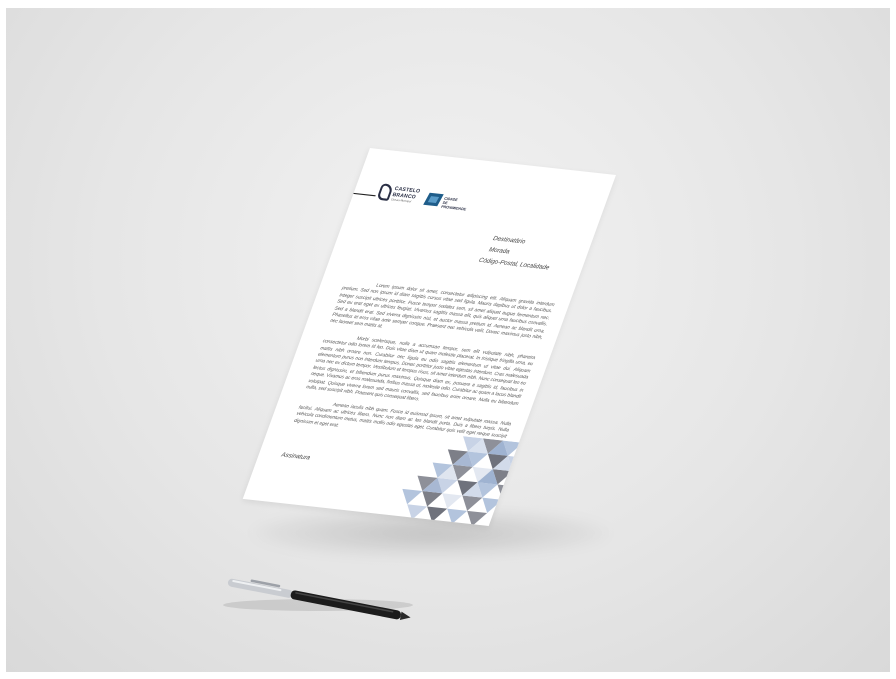 The image size is (896, 679). I want to click on pen, so click(318, 599).